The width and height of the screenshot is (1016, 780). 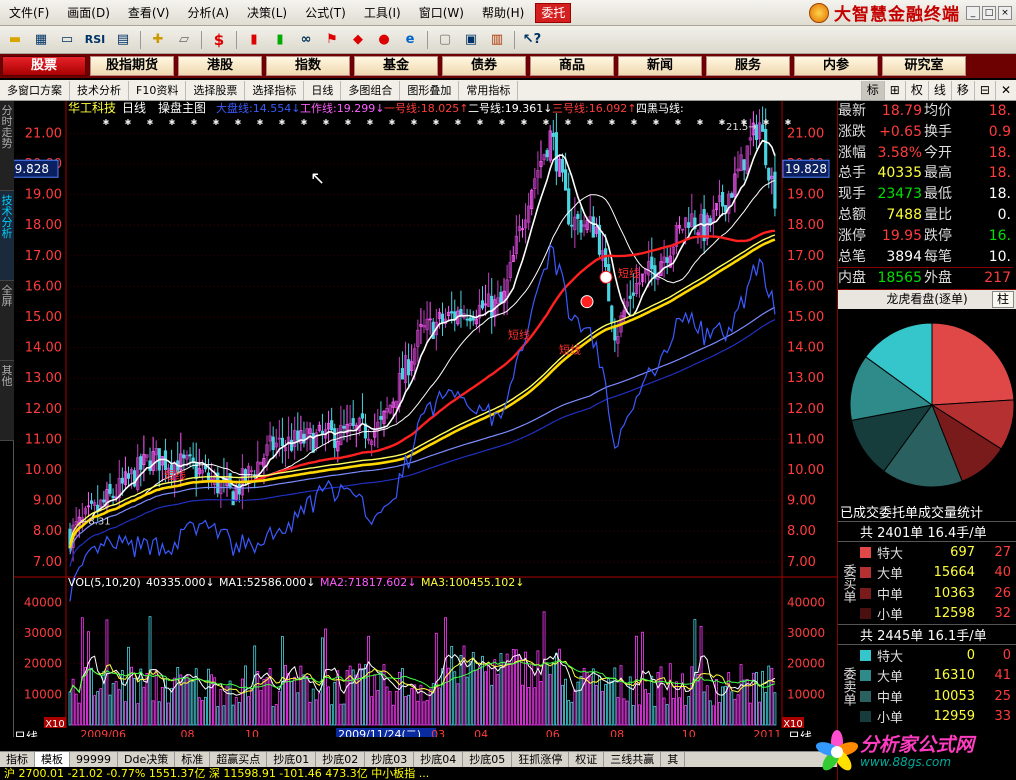 I want to click on short-line-annotation: 短线, so click(x=629, y=273).